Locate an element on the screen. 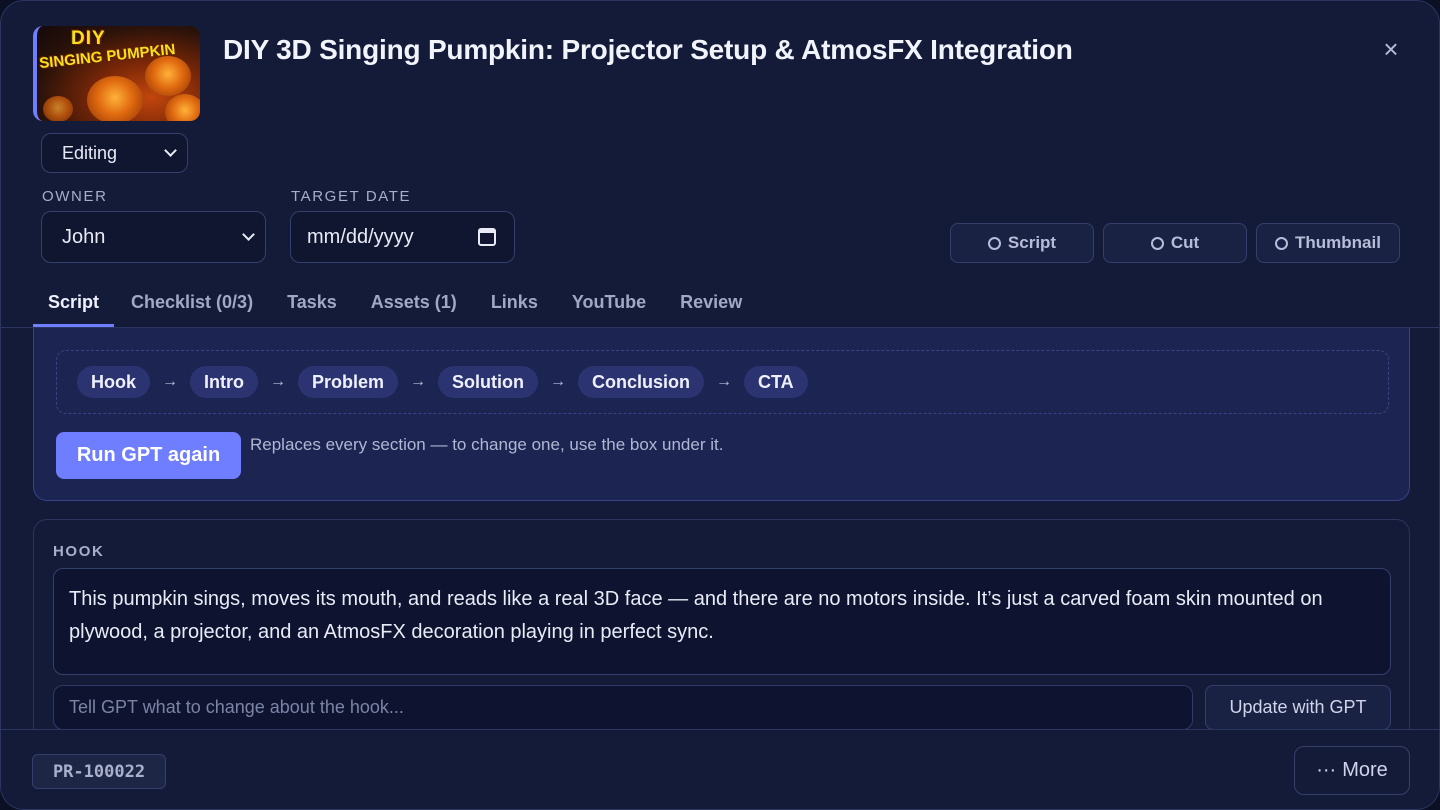 The image size is (1440, 810). target-date-input: mm/dd/yyyy is located at coordinates (402, 237).